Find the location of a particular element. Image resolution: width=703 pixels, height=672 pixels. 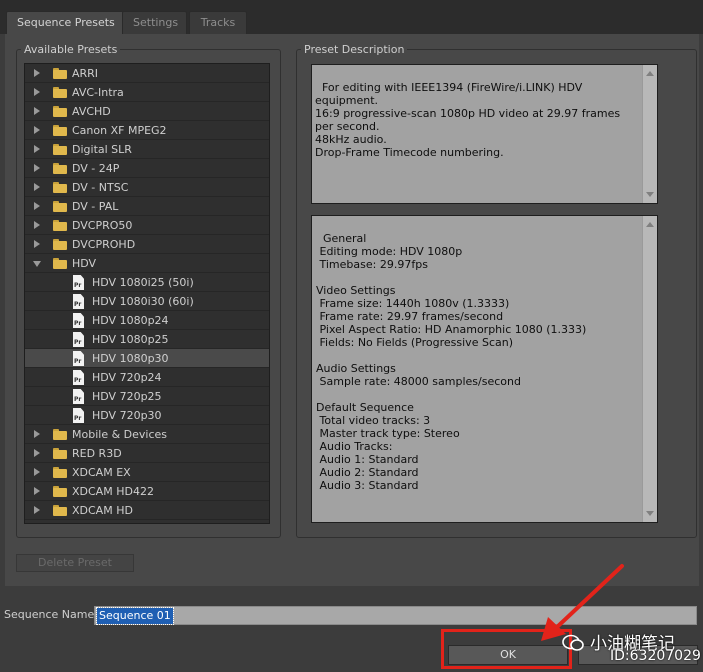

tree-item-label: XDCAM HD is located at coordinates (102, 510).